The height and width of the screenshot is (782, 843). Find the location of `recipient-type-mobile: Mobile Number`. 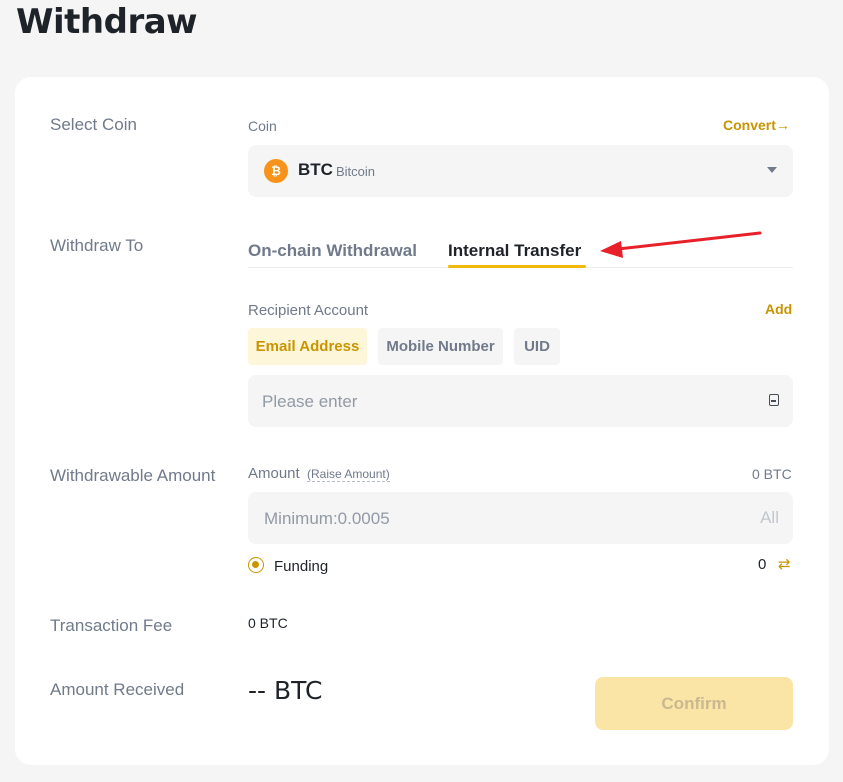

recipient-type-mobile: Mobile Number is located at coordinates (440, 346).